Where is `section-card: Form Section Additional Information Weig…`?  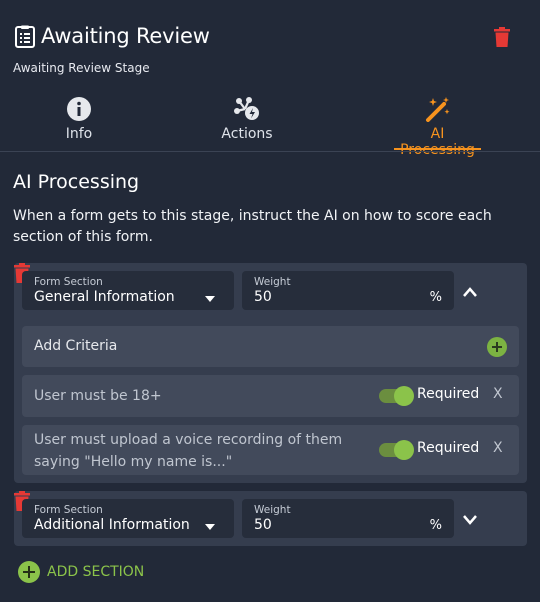
section-card: Form Section Additional Information Weig… is located at coordinates (270, 518).